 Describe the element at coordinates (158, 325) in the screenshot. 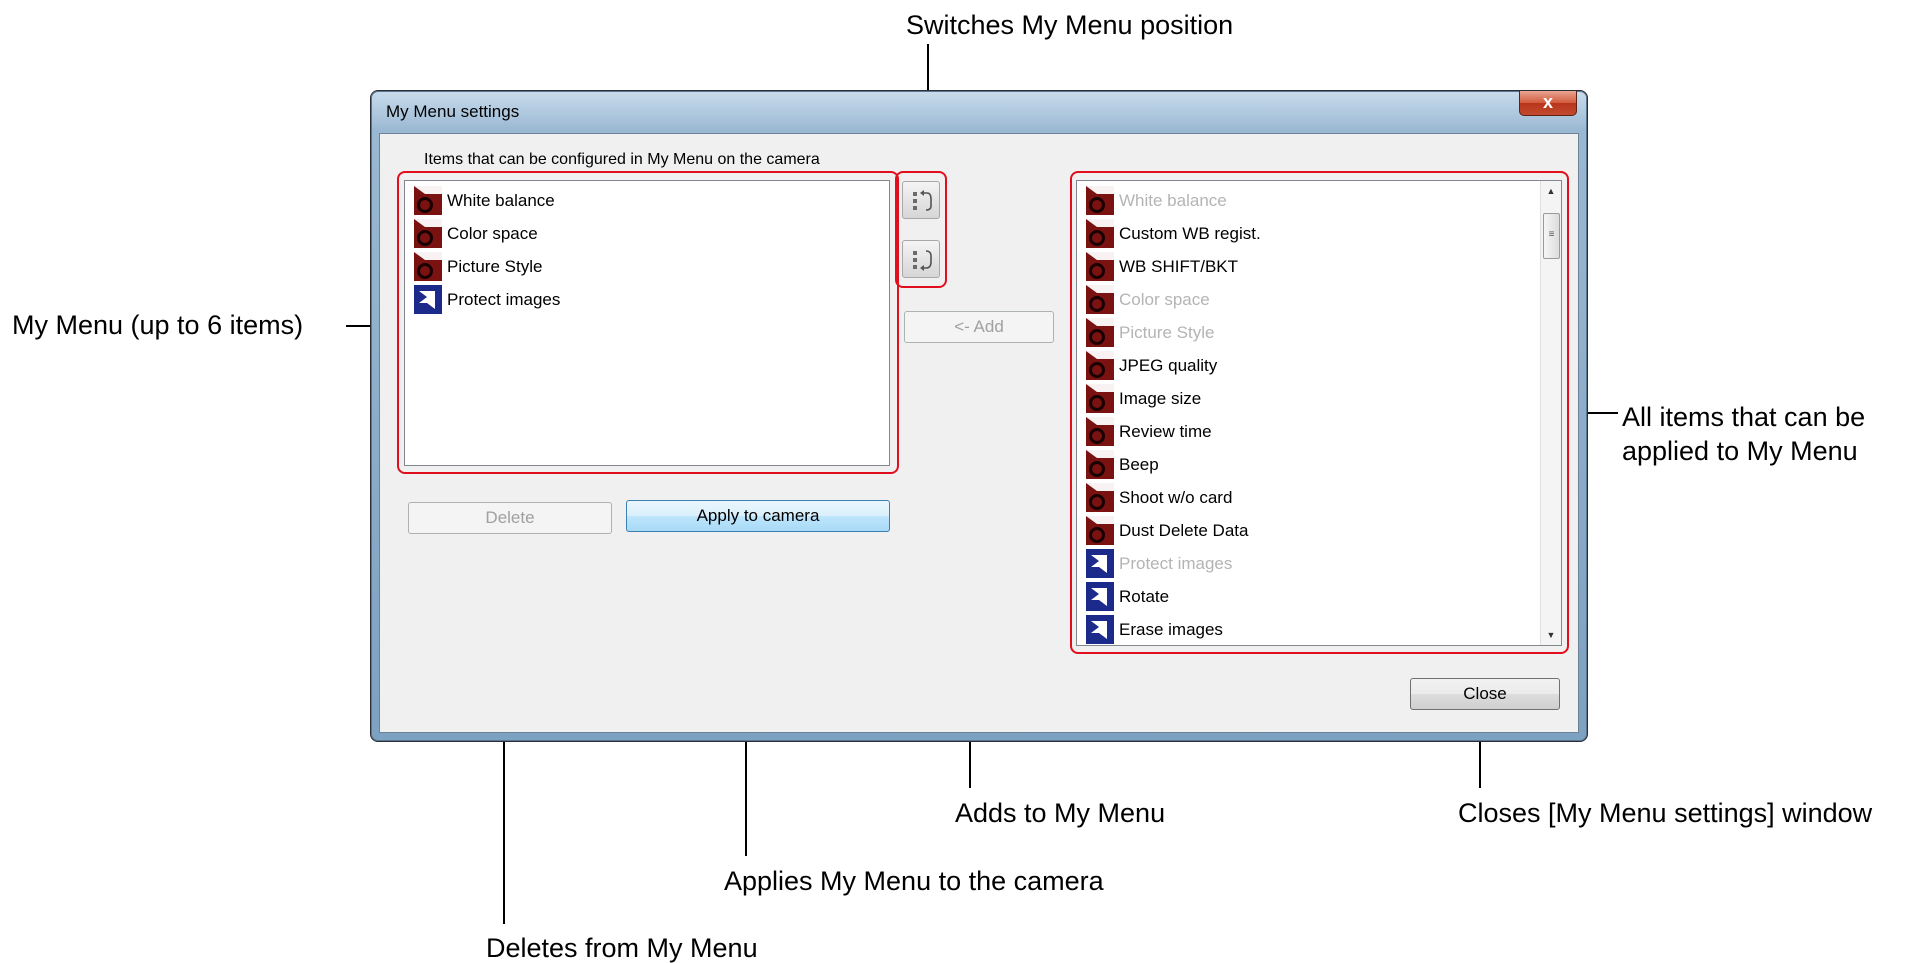

I see `callout-my-menu: My Menu (up to 6 items)` at that location.